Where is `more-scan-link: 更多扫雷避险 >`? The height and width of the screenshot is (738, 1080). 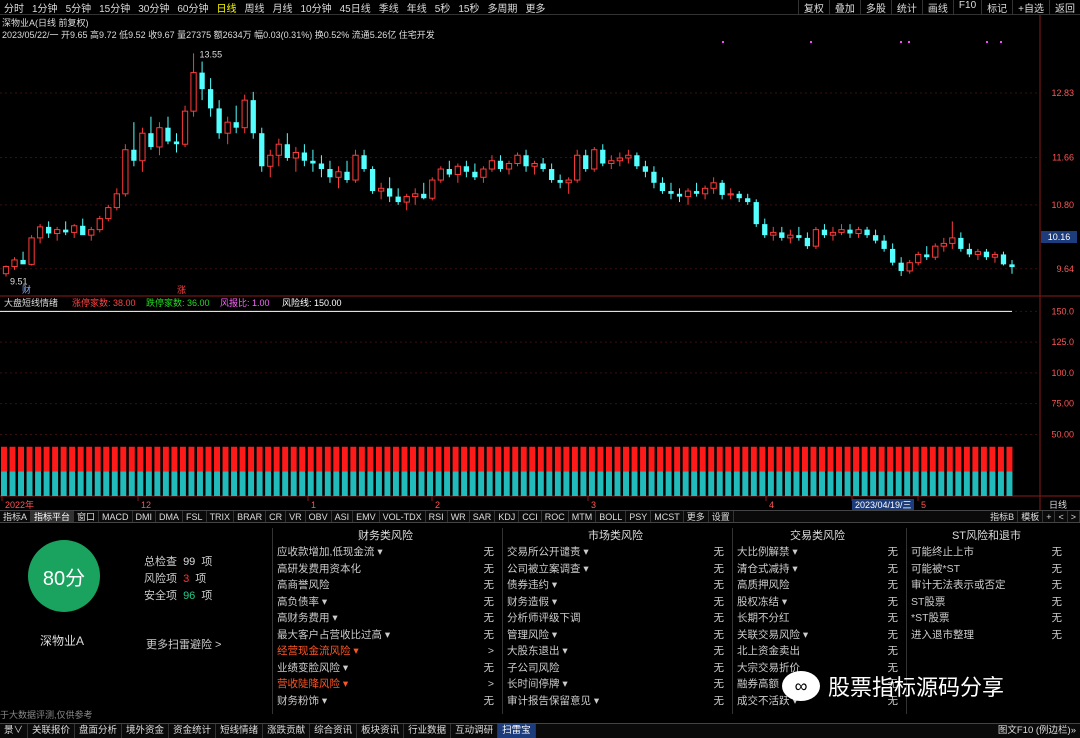 more-scan-link: 更多扫雷避险 > is located at coordinates (183, 644).